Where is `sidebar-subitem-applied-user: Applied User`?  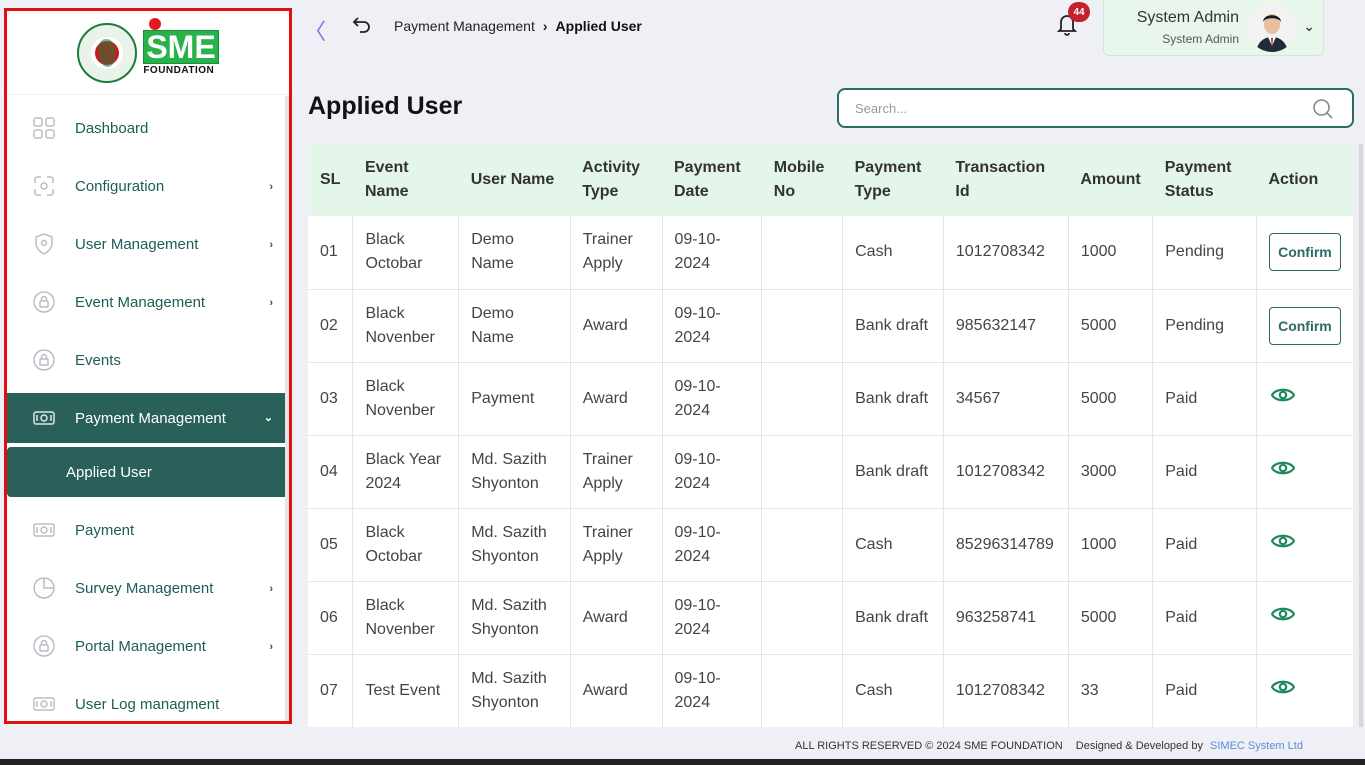
sidebar-subitem-applied-user: Applied User is located at coordinates (148, 472).